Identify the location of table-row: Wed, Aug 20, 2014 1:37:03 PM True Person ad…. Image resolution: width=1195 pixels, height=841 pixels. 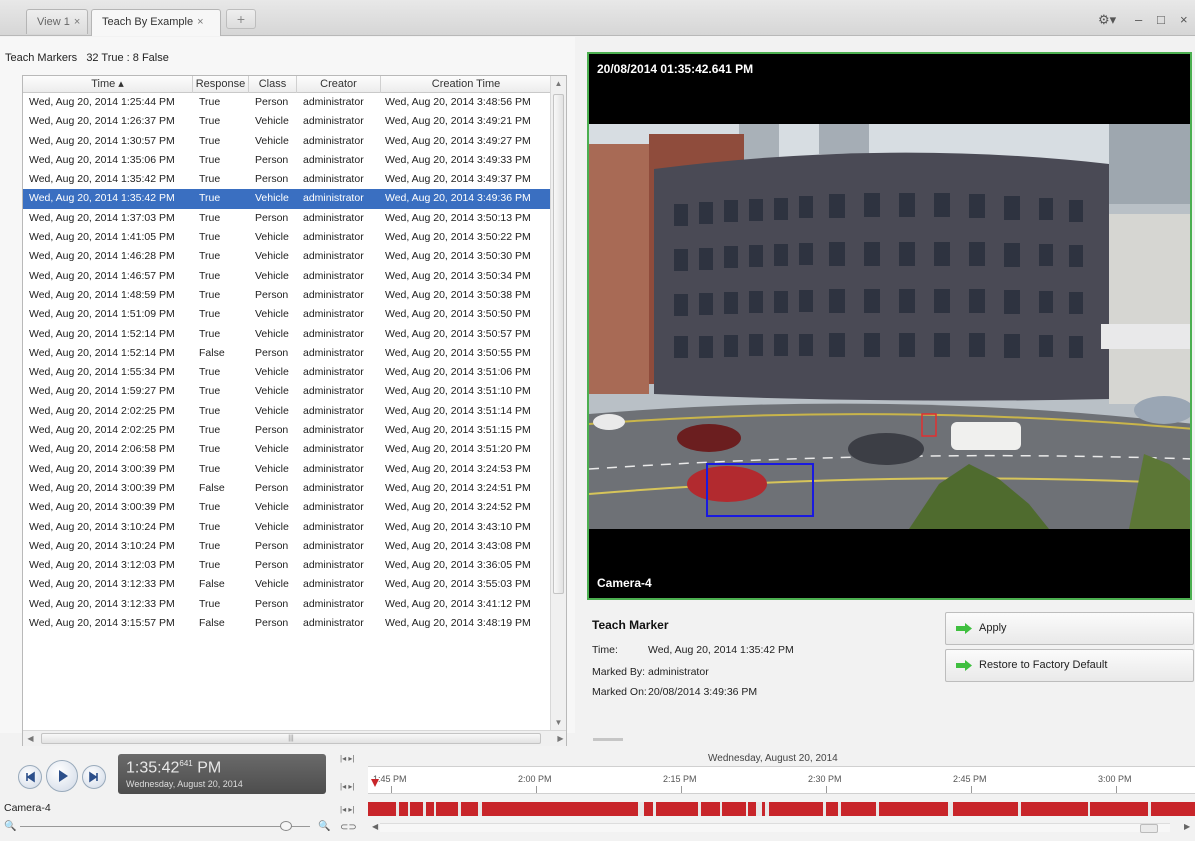
(287, 218).